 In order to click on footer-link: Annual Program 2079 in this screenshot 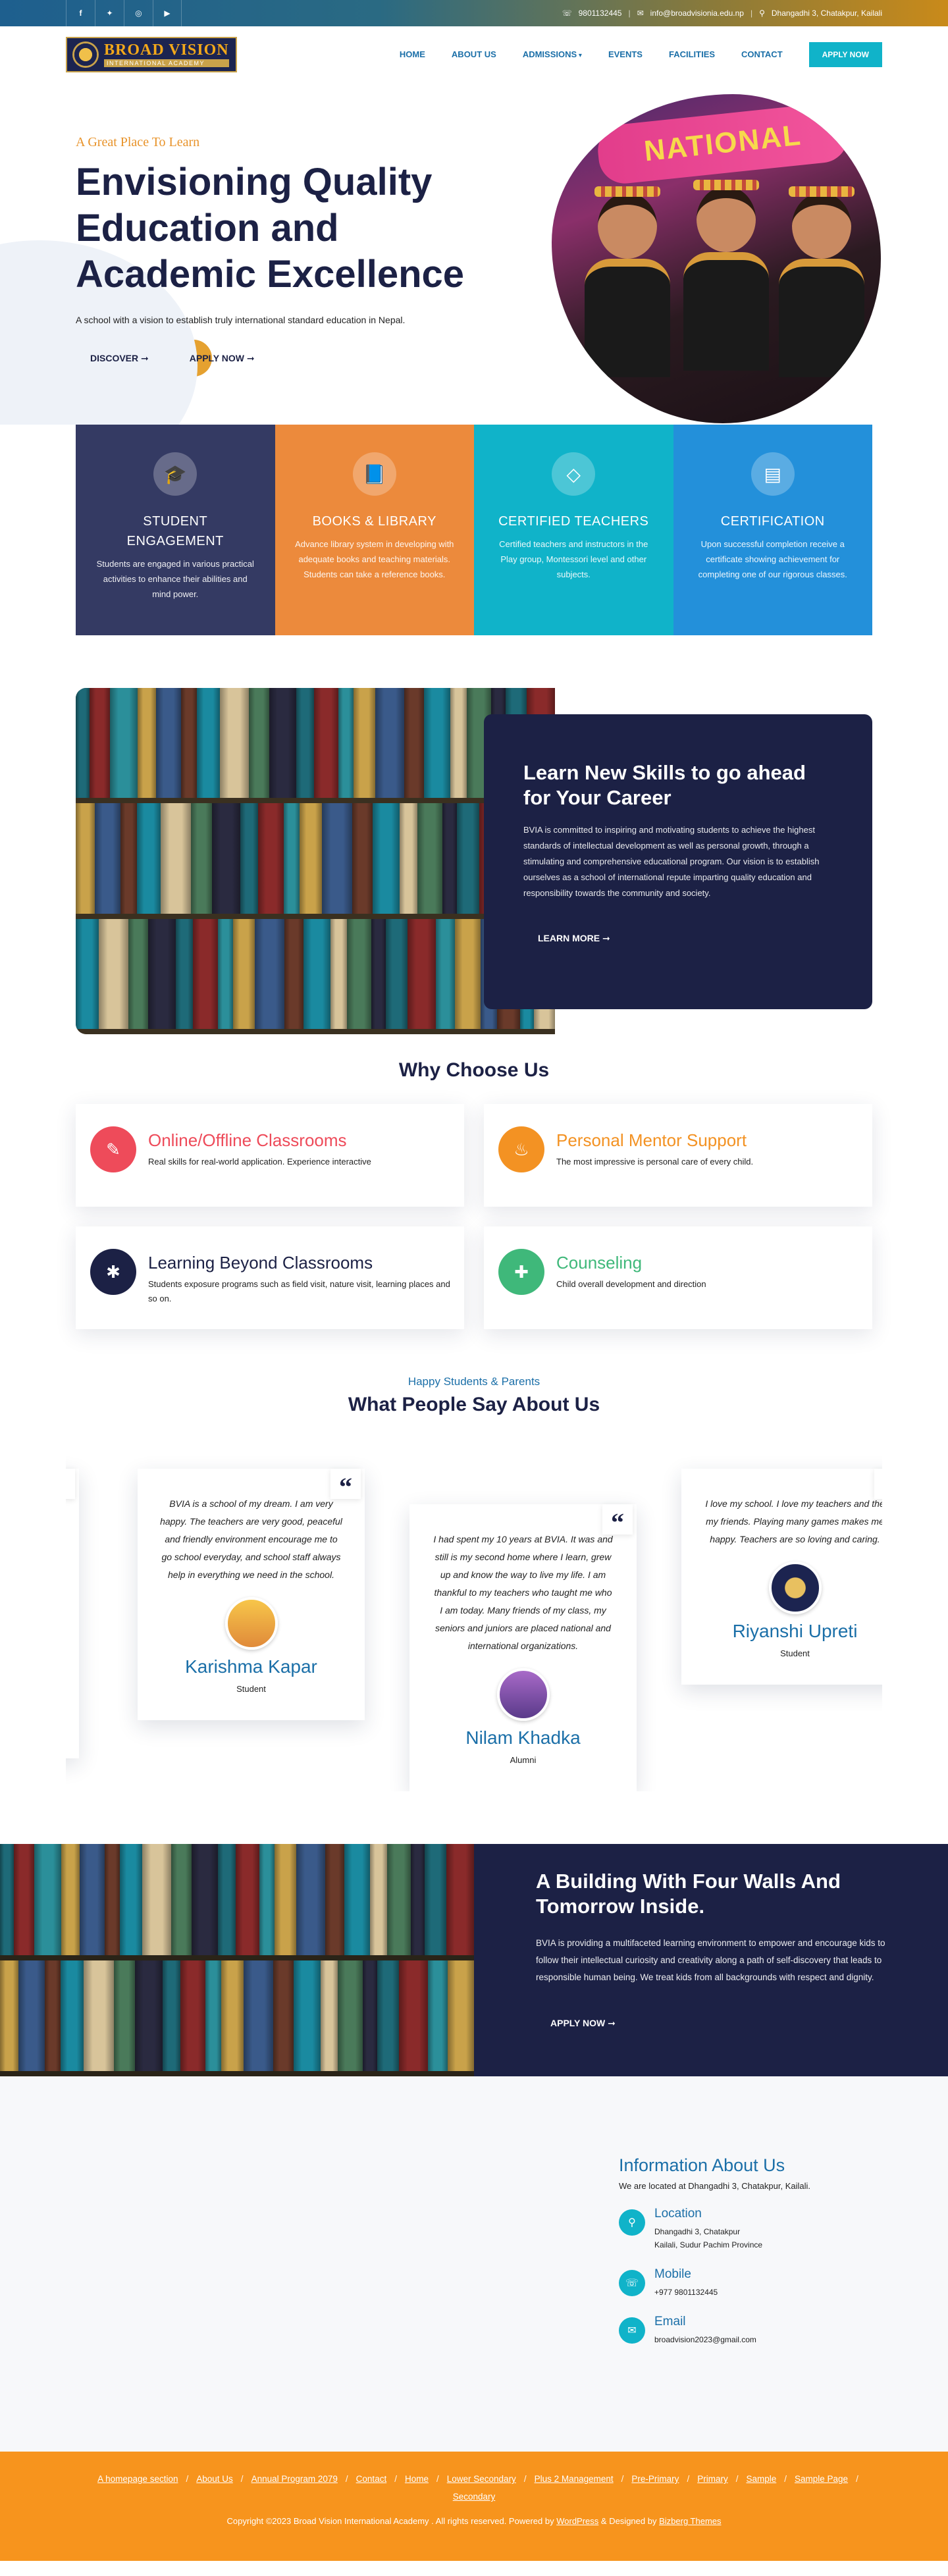, I will do `click(295, 2479)`.